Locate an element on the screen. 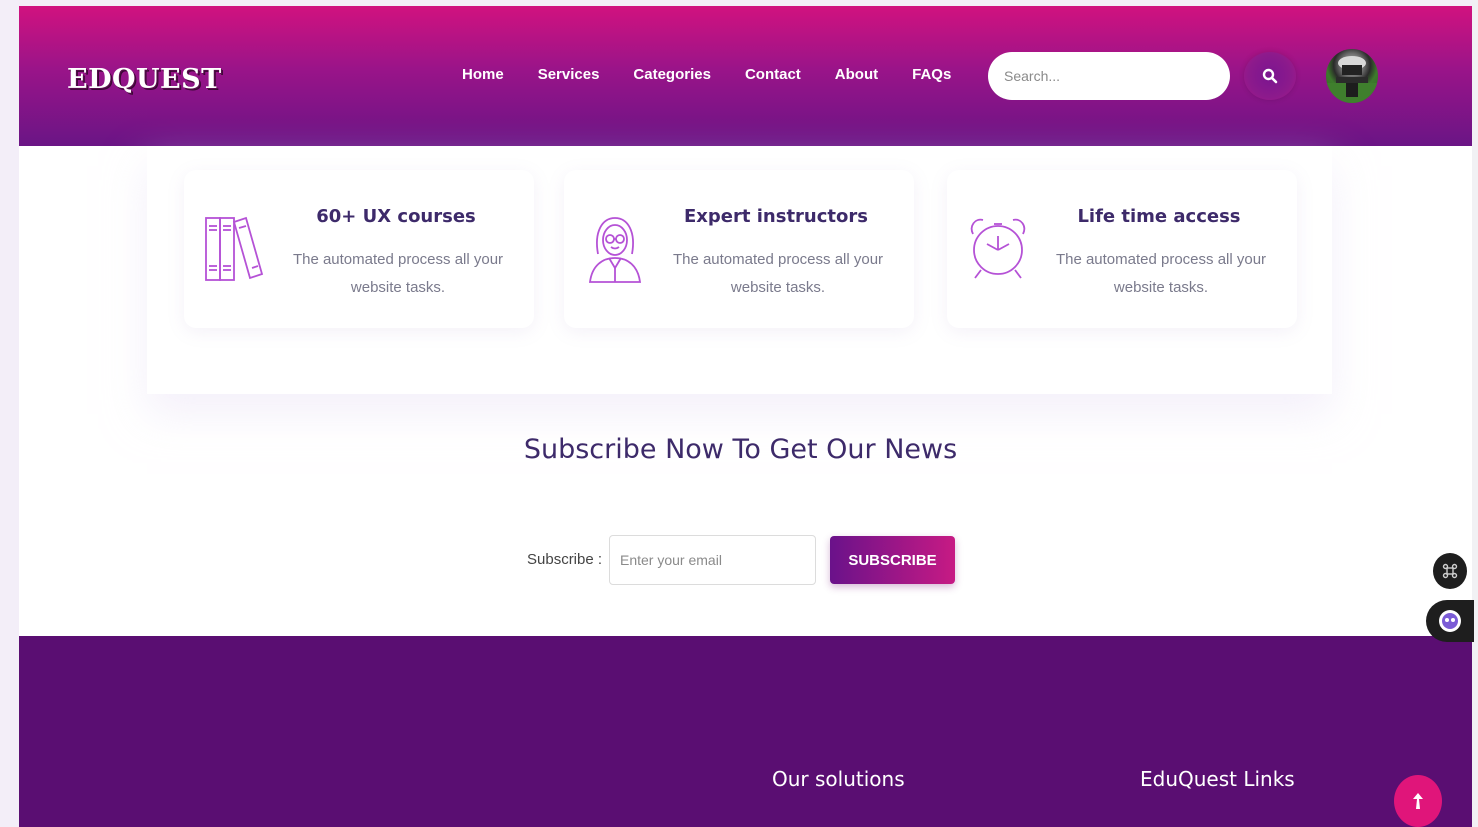  feature-title: 60+ UX courses is located at coordinates (396, 216).